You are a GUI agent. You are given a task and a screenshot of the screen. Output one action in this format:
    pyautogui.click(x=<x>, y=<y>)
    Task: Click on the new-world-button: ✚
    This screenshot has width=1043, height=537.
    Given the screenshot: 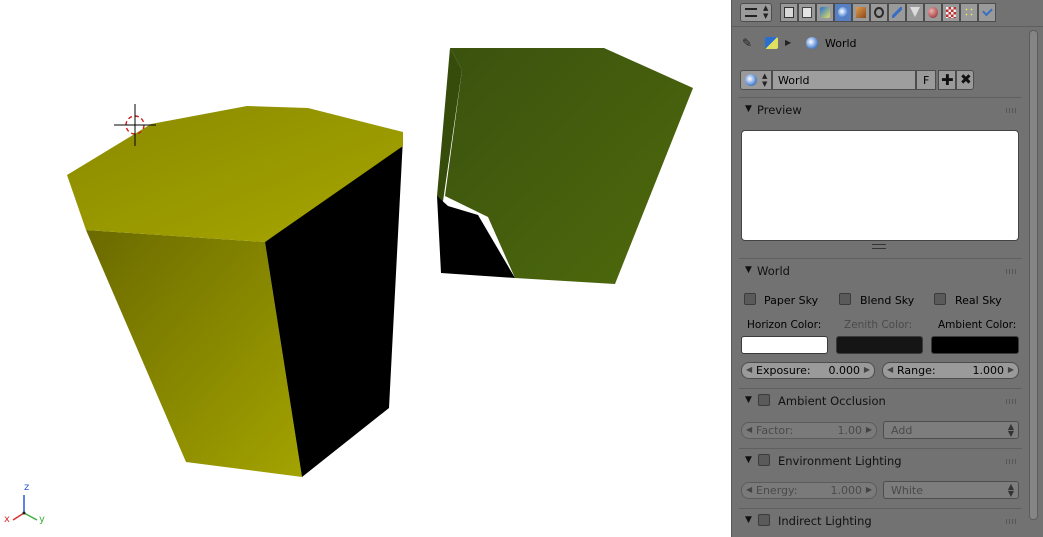 What is the action you would take?
    pyautogui.click(x=947, y=80)
    